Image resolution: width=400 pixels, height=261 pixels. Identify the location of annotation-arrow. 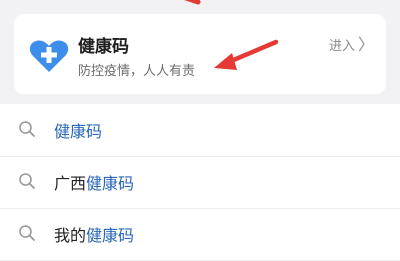
(246, 54).